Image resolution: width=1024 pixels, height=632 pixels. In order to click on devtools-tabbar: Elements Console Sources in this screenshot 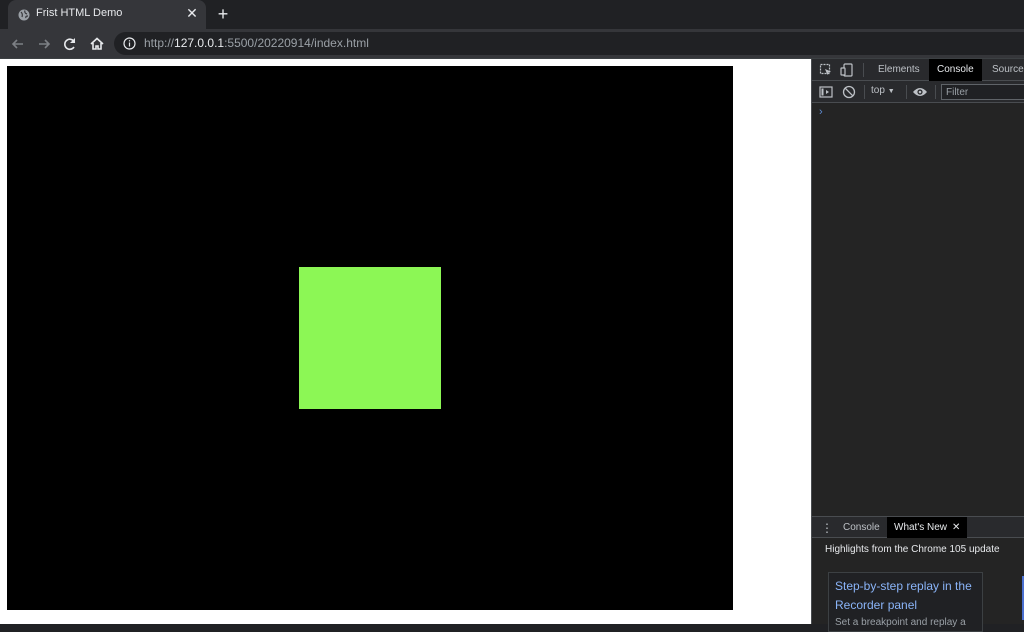, I will do `click(918, 70)`.